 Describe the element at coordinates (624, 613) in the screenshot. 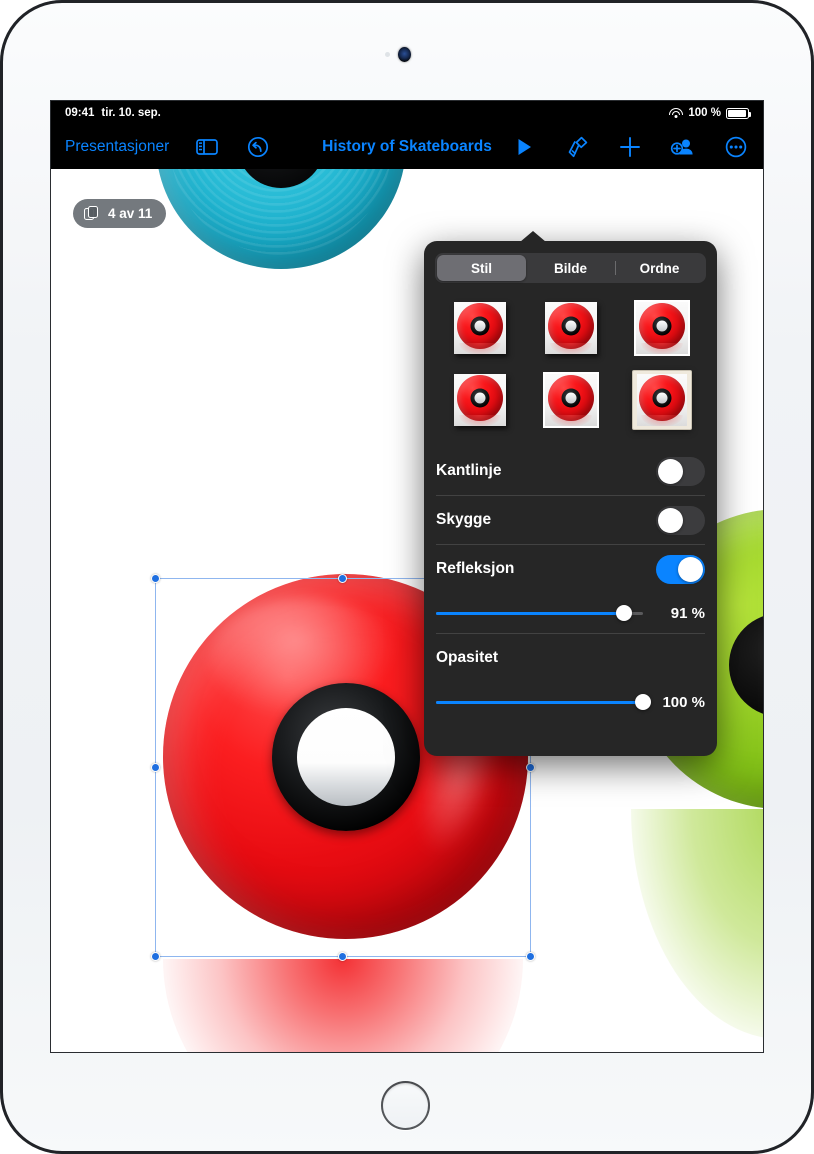

I see `refleksjon-slider-knob` at that location.